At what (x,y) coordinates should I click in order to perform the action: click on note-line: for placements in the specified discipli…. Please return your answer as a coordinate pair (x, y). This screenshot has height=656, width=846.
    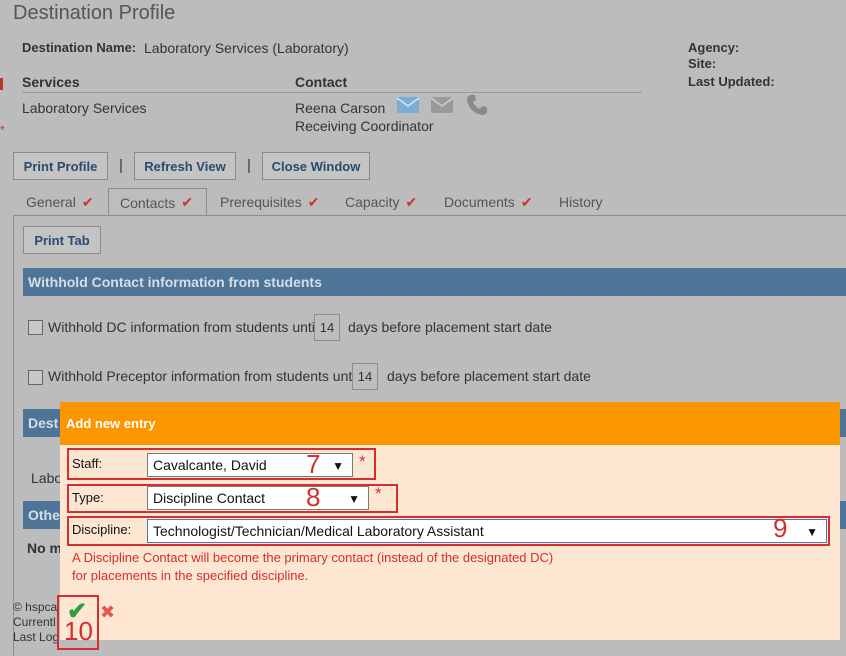
    Looking at the image, I should click on (190, 575).